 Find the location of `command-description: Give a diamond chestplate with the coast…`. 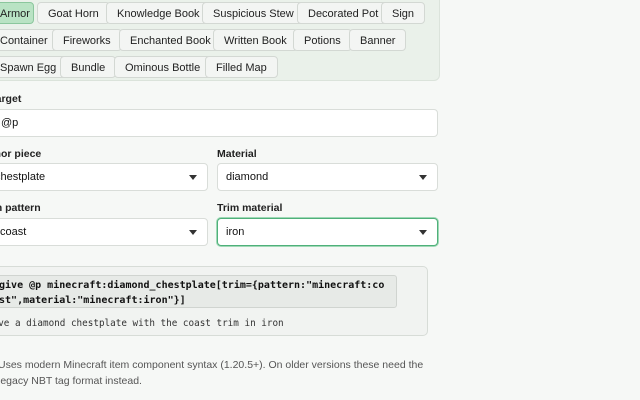

command-description: Give a diamond chestplate with the coast… is located at coordinates (142, 323).